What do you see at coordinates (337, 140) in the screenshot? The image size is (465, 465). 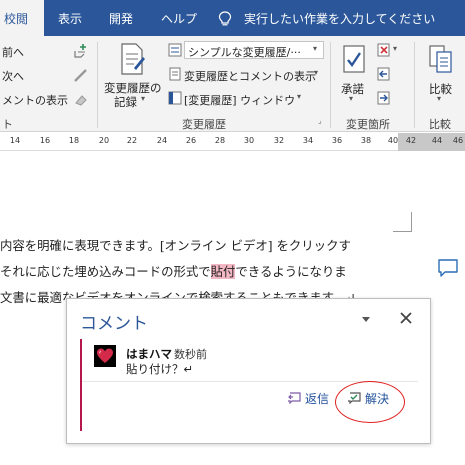 I see `ruler-tick: 36` at bounding box center [337, 140].